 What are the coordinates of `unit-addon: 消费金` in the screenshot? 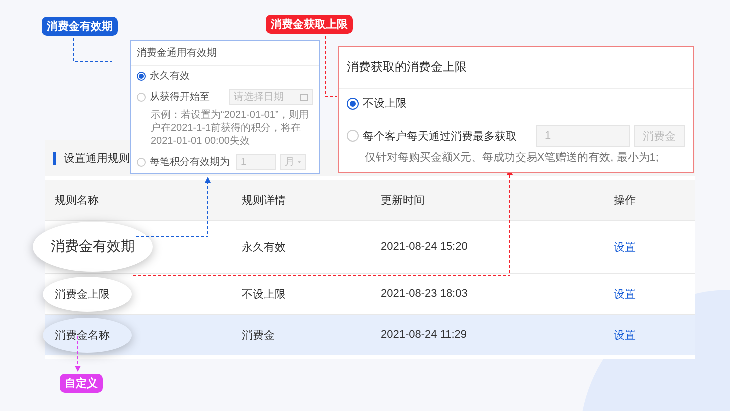 It's located at (659, 136).